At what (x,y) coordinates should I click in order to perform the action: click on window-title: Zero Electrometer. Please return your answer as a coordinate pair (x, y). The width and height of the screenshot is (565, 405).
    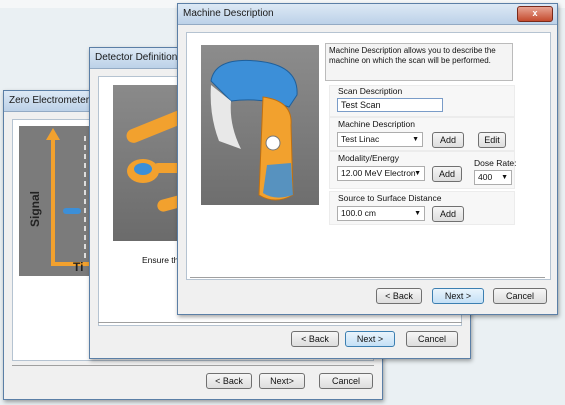
    Looking at the image, I should click on (49, 100).